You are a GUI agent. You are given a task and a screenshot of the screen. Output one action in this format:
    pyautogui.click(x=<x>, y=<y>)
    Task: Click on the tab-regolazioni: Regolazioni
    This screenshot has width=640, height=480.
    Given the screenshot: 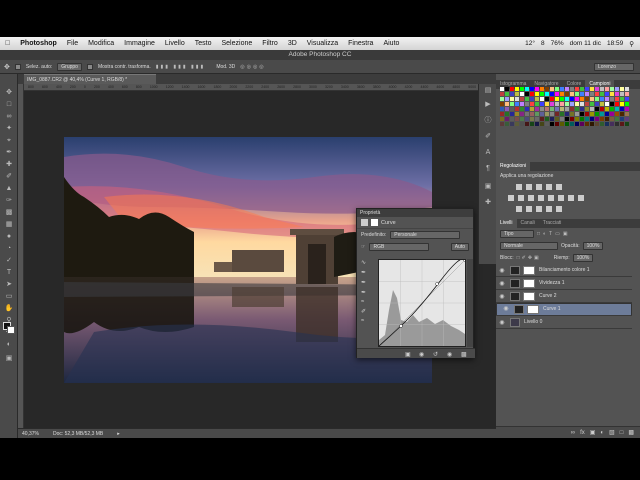 What is the action you would take?
    pyautogui.click(x=513, y=166)
    